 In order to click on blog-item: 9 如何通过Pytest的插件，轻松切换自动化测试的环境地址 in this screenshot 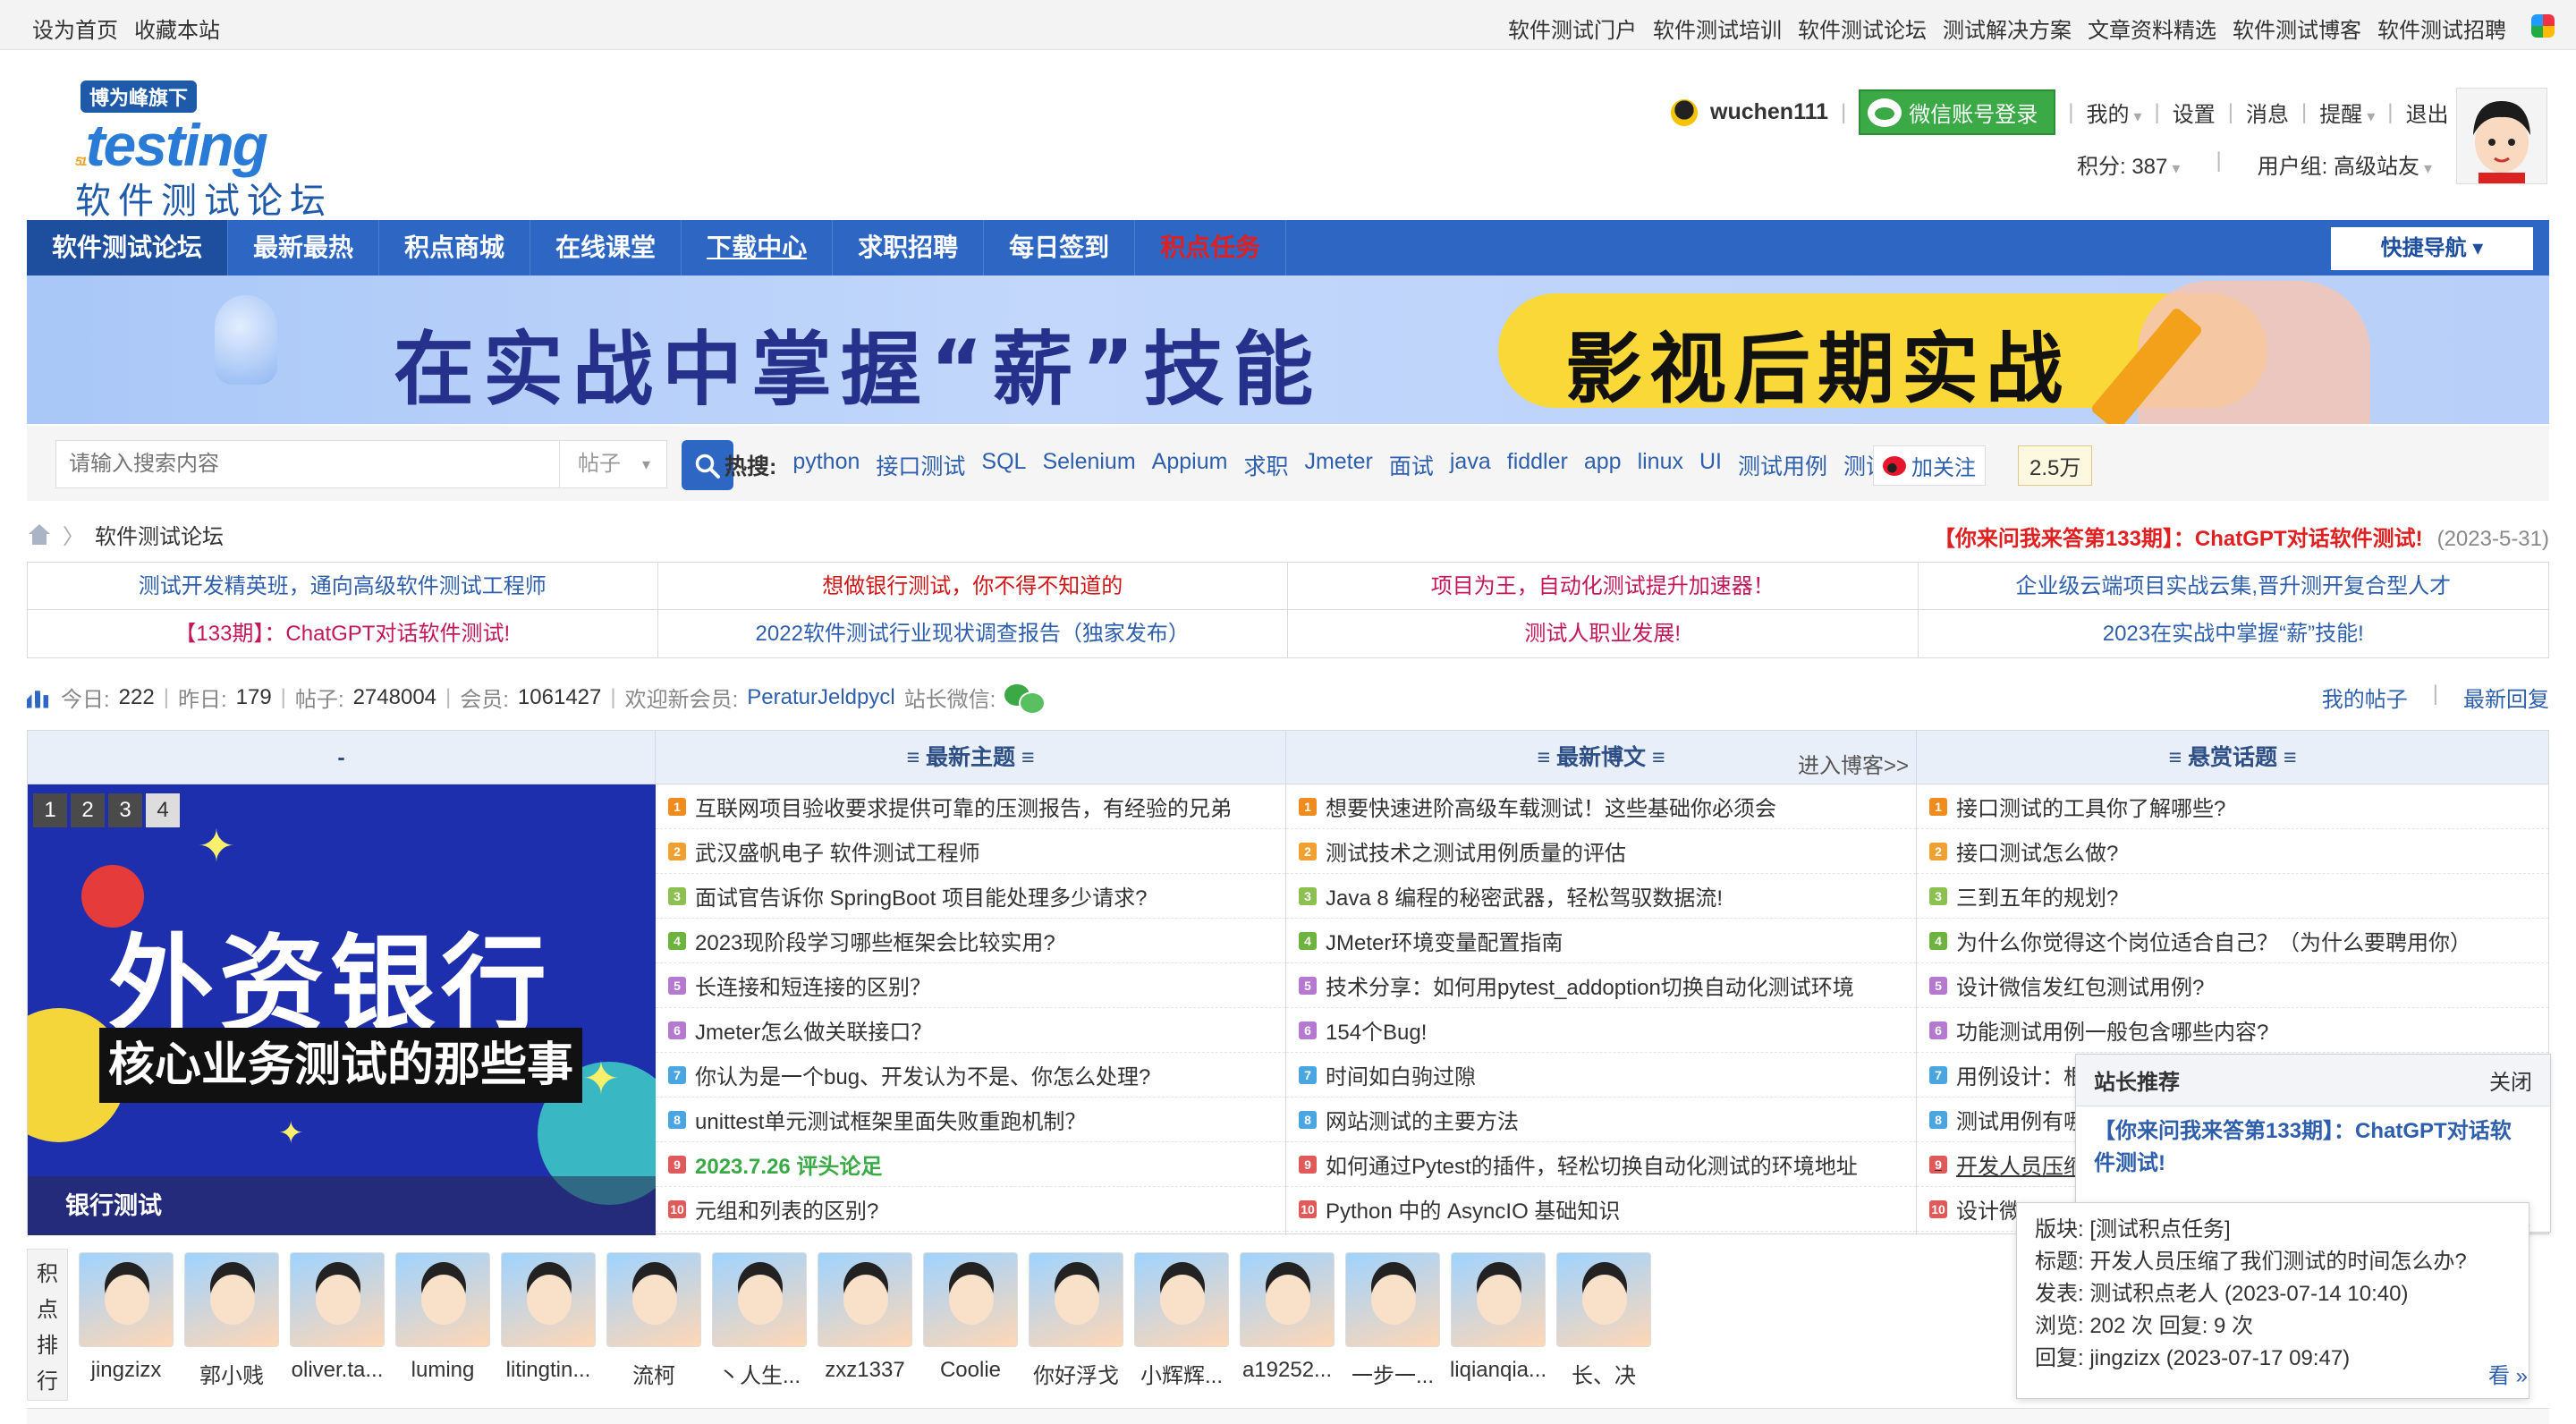, I will do `click(1601, 1164)`.